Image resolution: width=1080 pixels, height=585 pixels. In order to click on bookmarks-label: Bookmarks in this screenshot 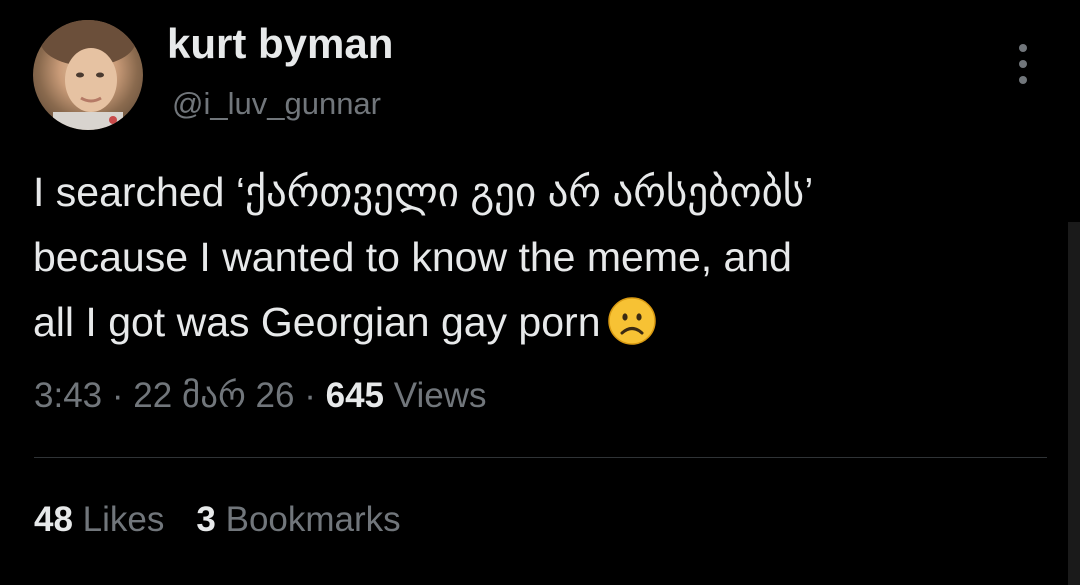, I will do `click(313, 519)`.